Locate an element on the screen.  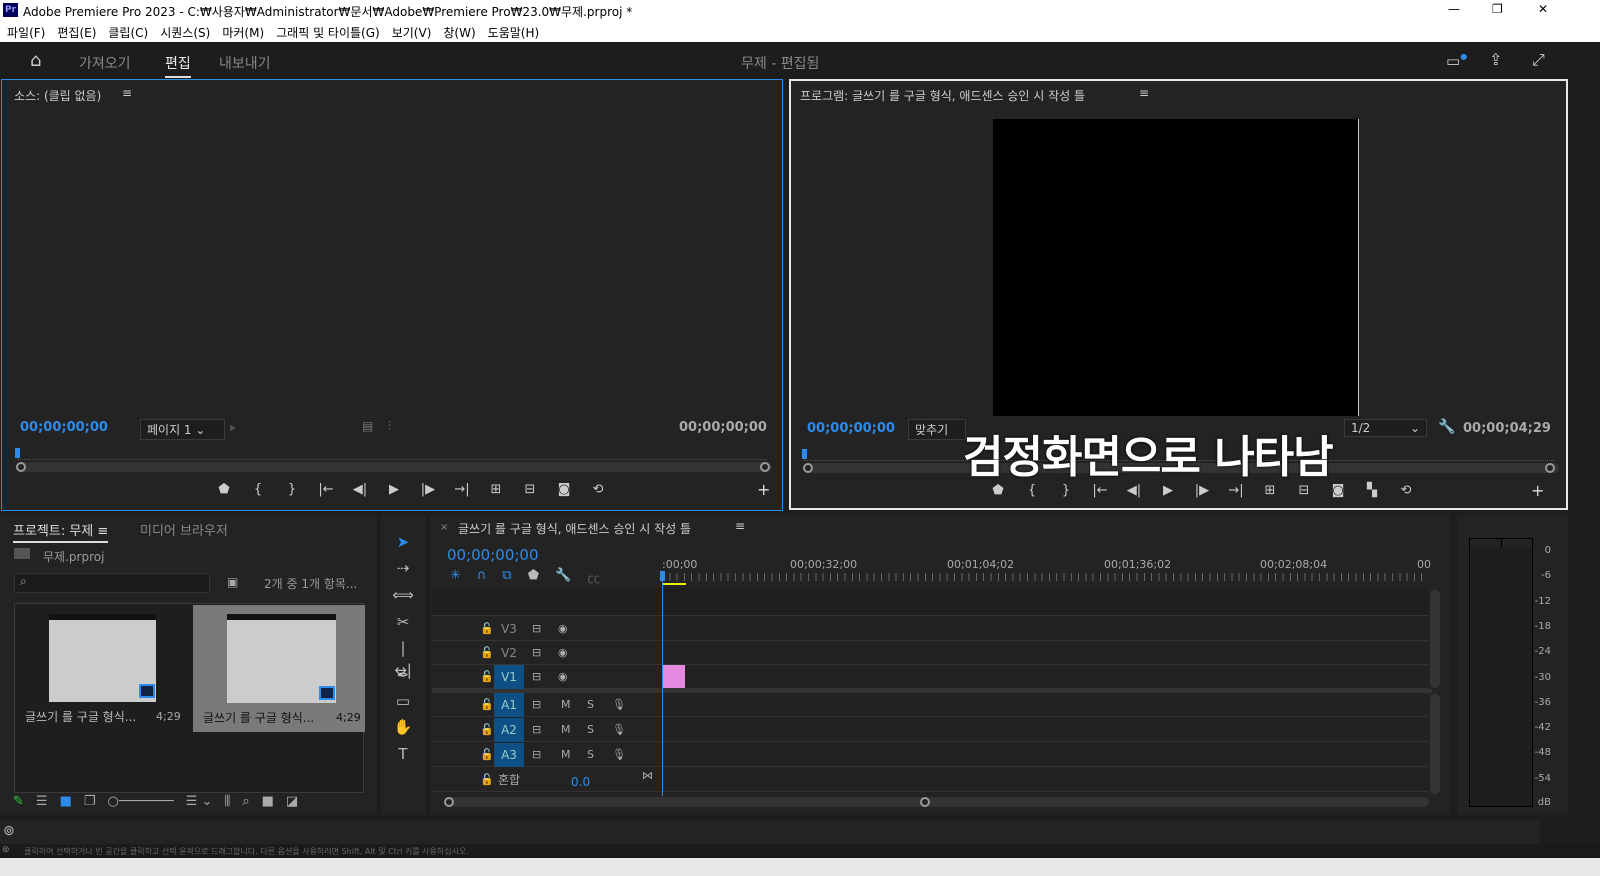
track-label: A2 is located at coordinates (509, 730).